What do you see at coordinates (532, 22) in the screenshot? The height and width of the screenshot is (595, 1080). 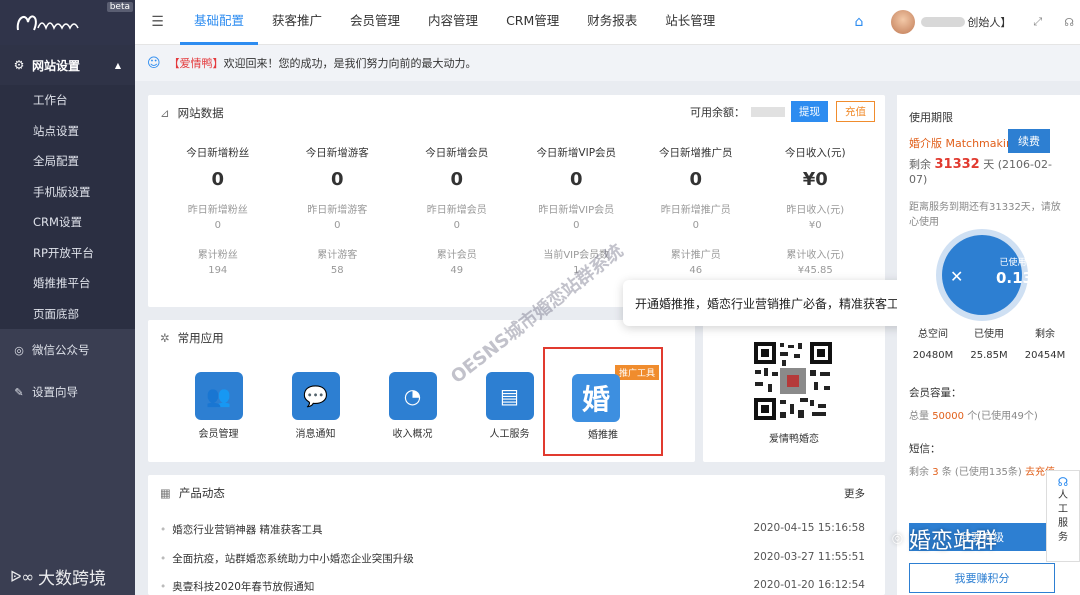 I see `tab-crm: CRM管理` at bounding box center [532, 22].